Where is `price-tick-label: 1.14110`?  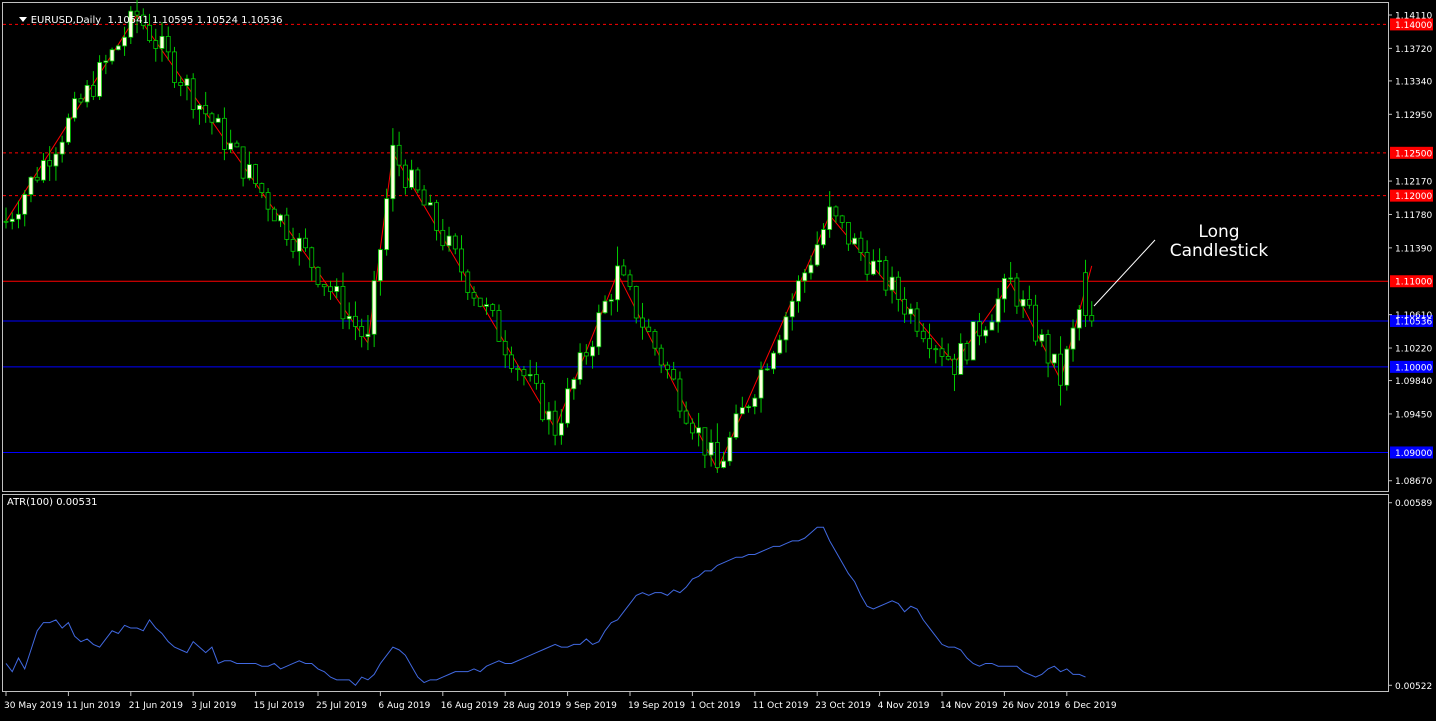 price-tick-label: 1.14110 is located at coordinates (1413, 16).